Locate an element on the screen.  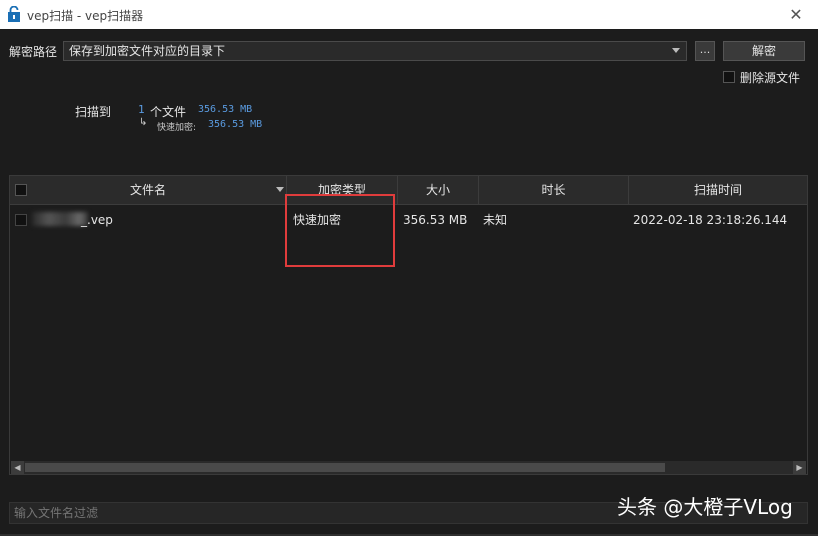
column-size: 大小 is located at coordinates (438, 190).